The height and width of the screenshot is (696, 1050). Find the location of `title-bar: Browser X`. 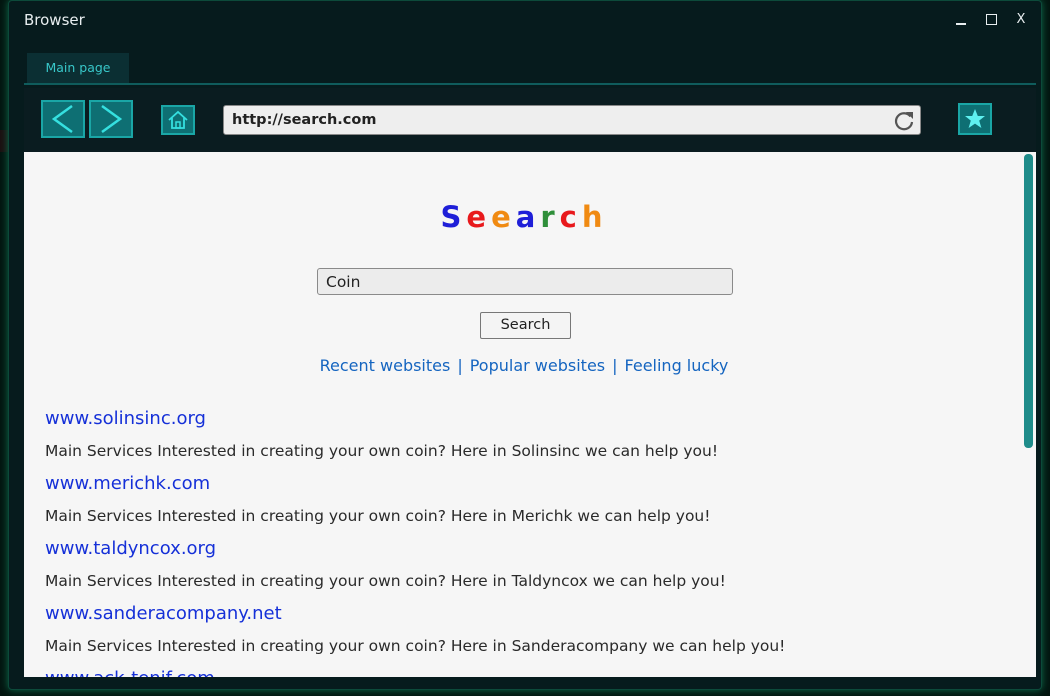

title-bar: Browser X is located at coordinates (525, 20).